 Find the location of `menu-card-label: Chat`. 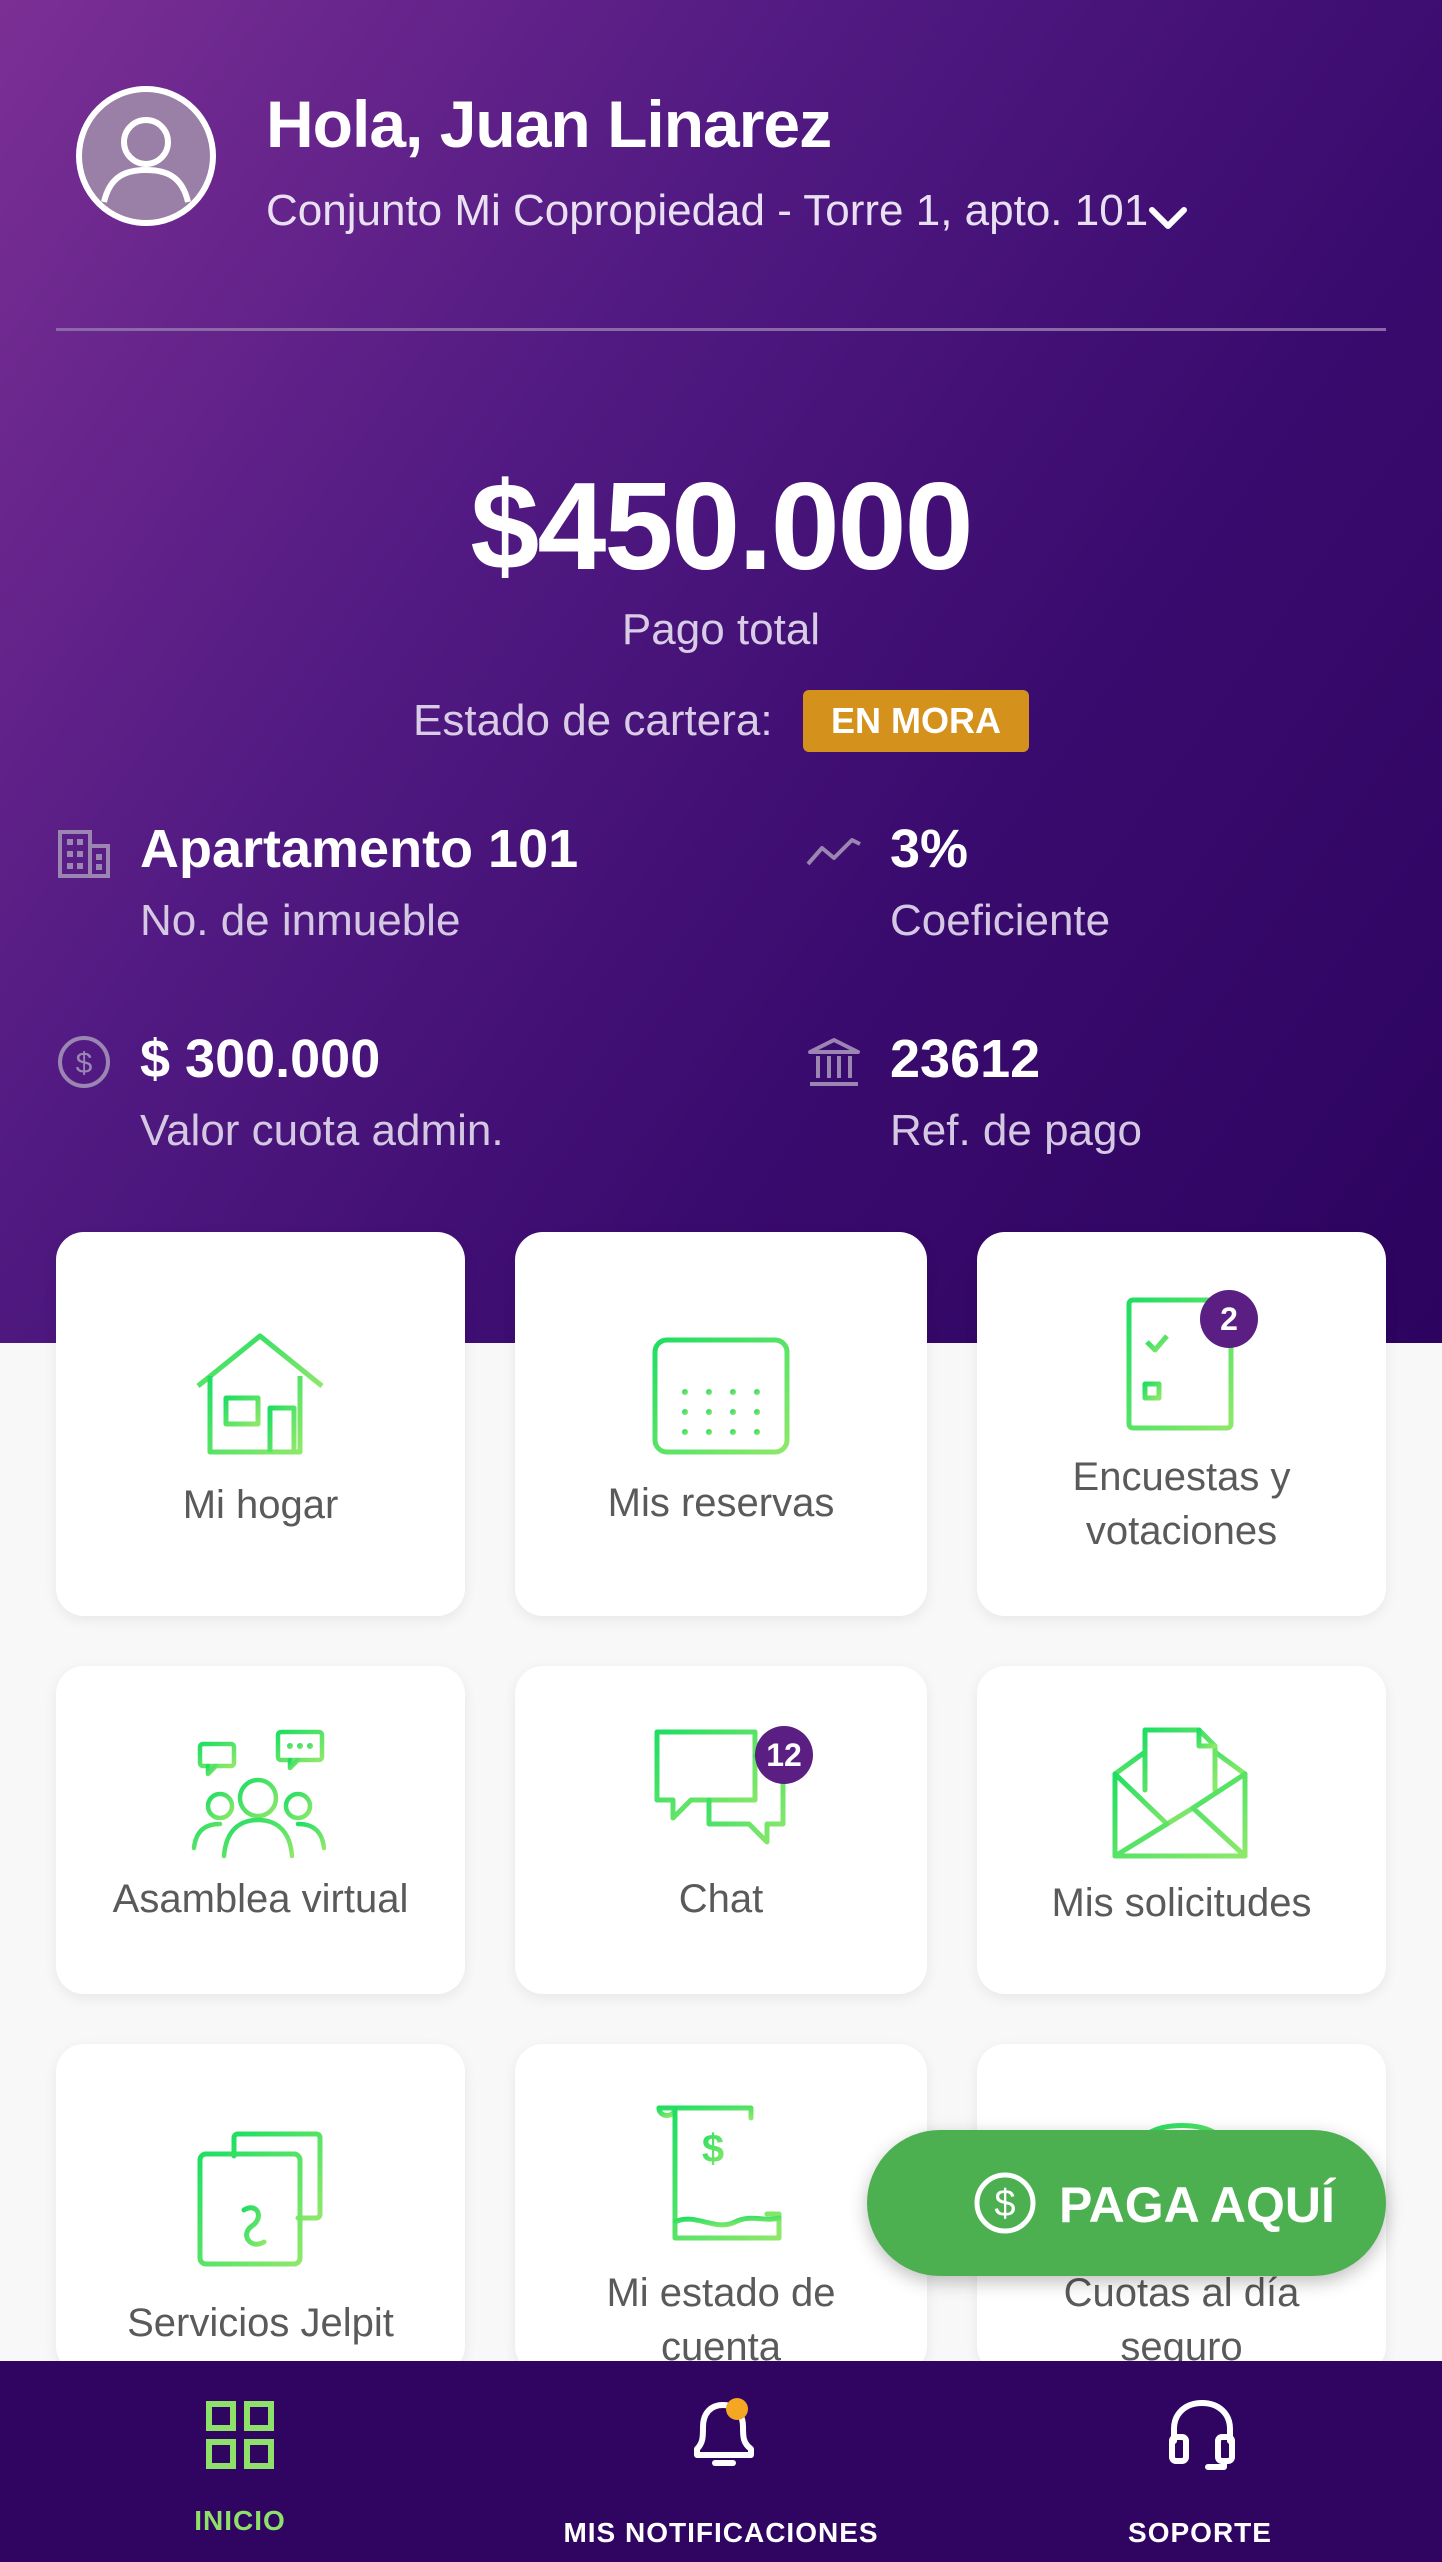

menu-card-label: Chat is located at coordinates (721, 1899).